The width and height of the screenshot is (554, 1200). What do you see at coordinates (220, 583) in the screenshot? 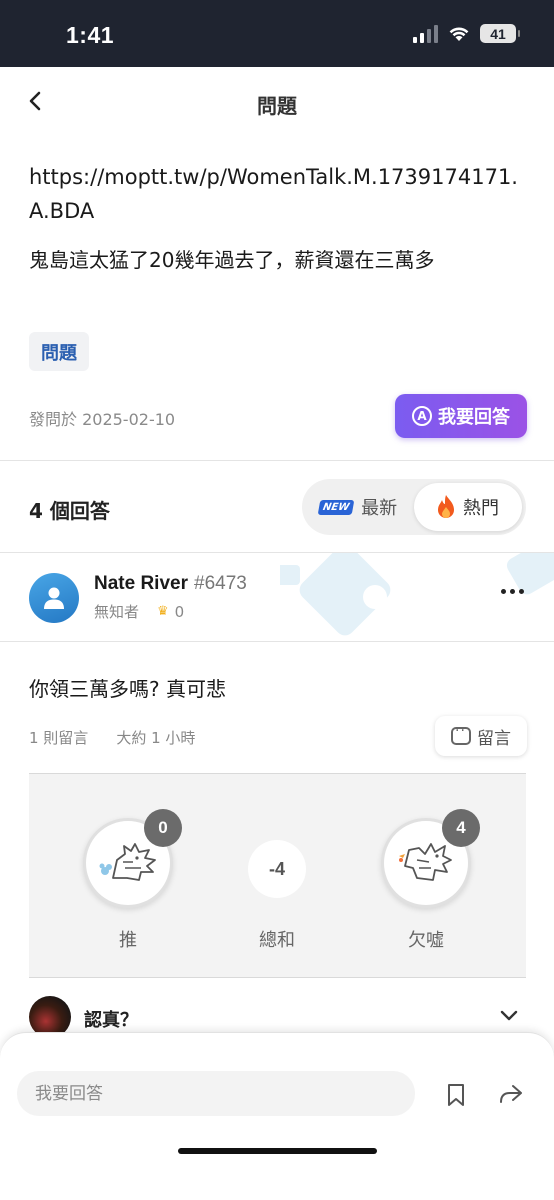
I see `author-id: #6473` at bounding box center [220, 583].